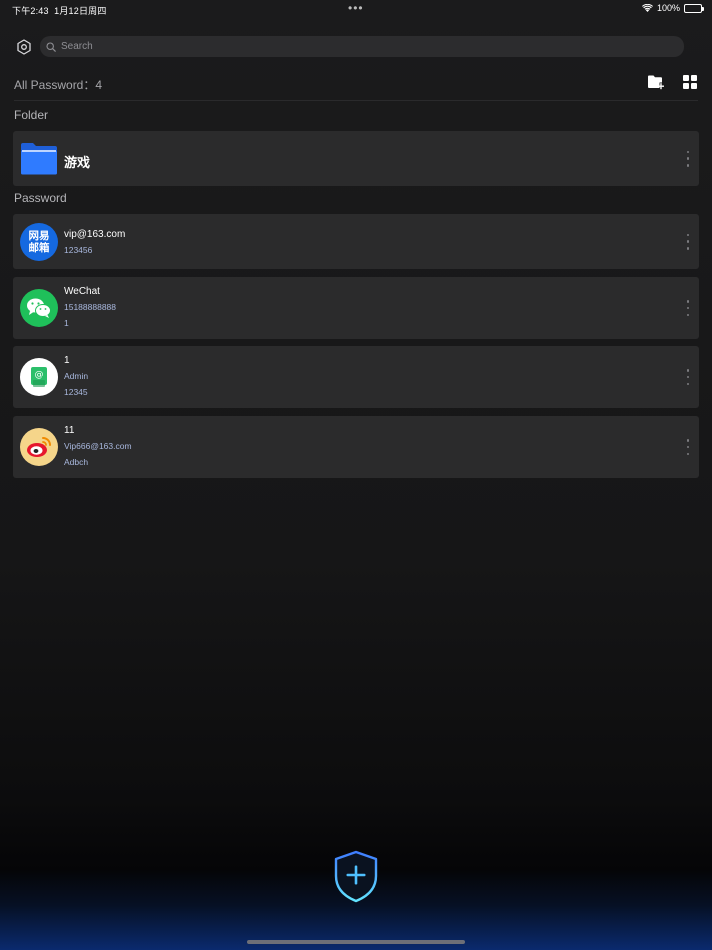 The image size is (712, 950). I want to click on search-bar, so click(362, 46).